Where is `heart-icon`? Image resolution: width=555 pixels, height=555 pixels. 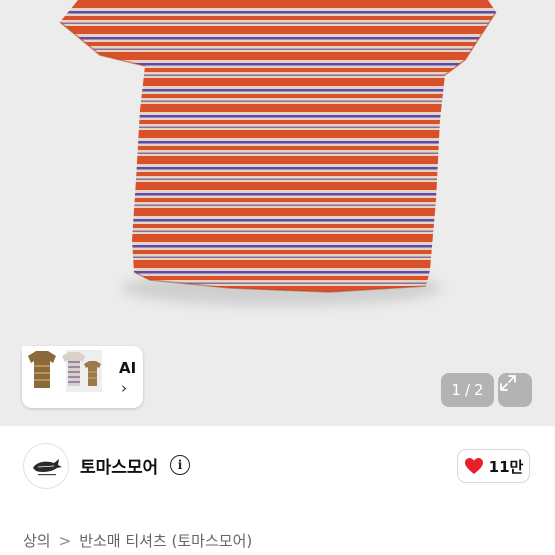 heart-icon is located at coordinates (473, 466).